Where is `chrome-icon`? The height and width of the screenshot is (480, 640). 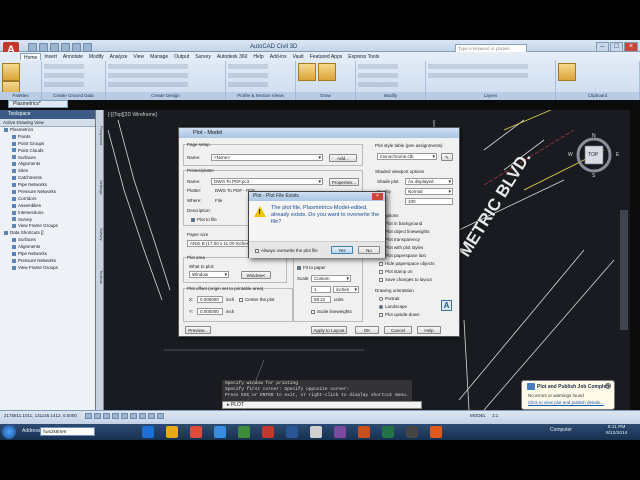 chrome-icon is located at coordinates (196, 432).